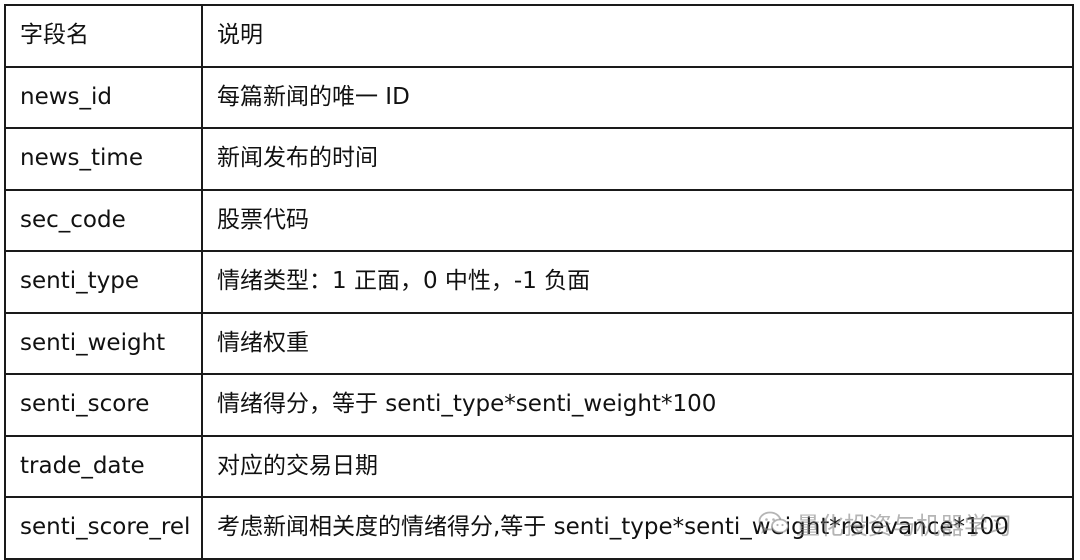 The height and width of the screenshot is (560, 1080). What do you see at coordinates (637, 159) in the screenshot?
I see `description-cell: 新闻发布的时间` at bounding box center [637, 159].